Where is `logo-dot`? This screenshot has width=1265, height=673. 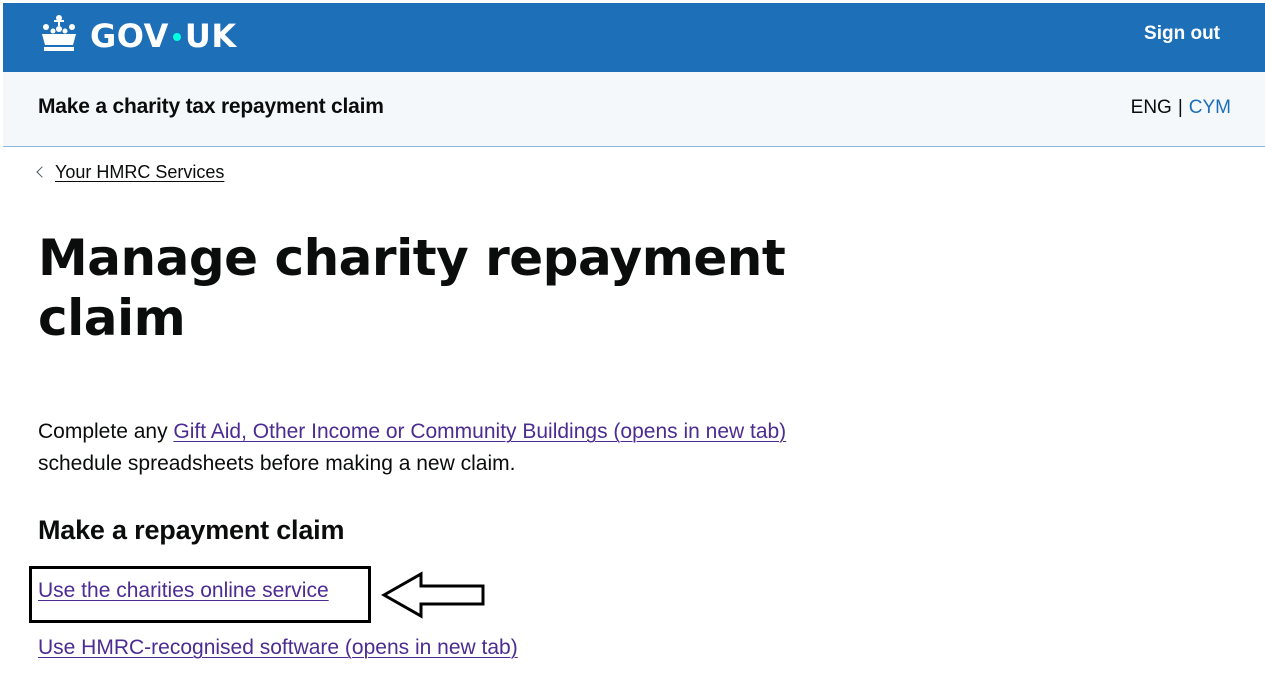 logo-dot is located at coordinates (176, 37).